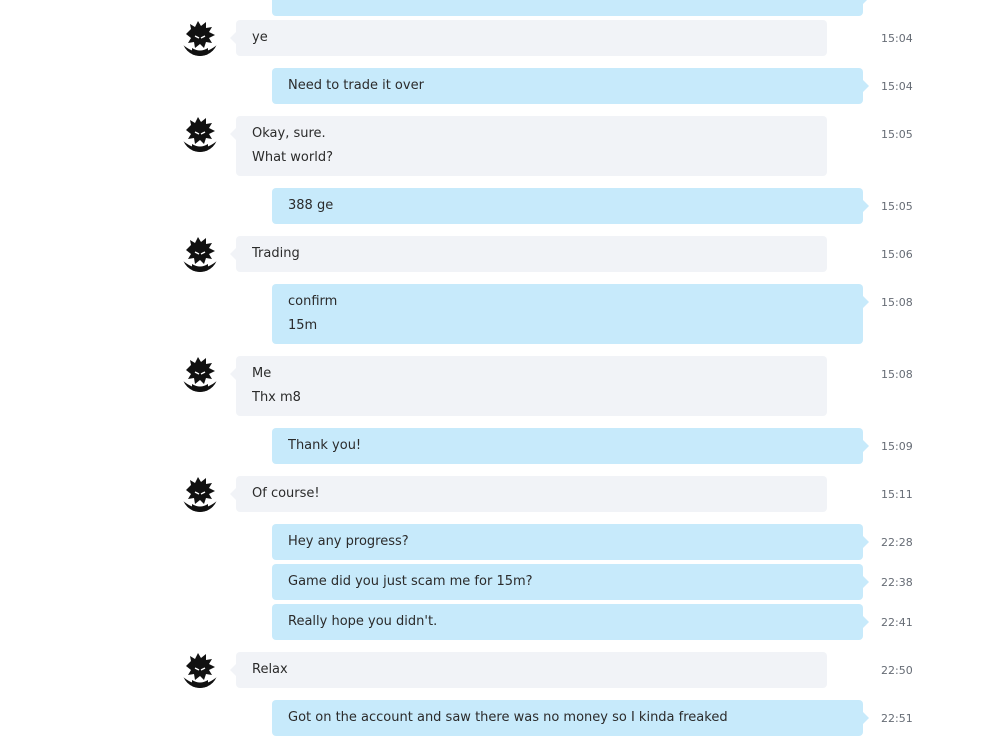 Image resolution: width=982 pixels, height=742 pixels. What do you see at coordinates (897, 494) in the screenshot?
I see `message-timestamp: 15:11` at bounding box center [897, 494].